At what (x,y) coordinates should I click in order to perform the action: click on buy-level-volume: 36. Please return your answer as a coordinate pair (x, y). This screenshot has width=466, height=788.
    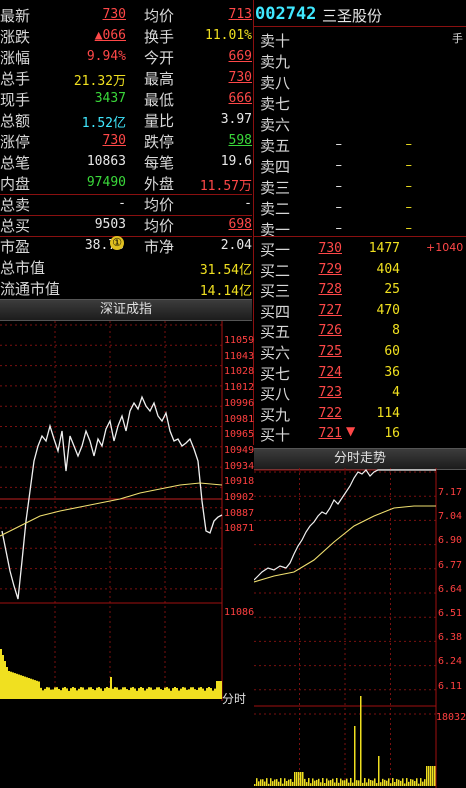
    Looking at the image, I should click on (392, 372).